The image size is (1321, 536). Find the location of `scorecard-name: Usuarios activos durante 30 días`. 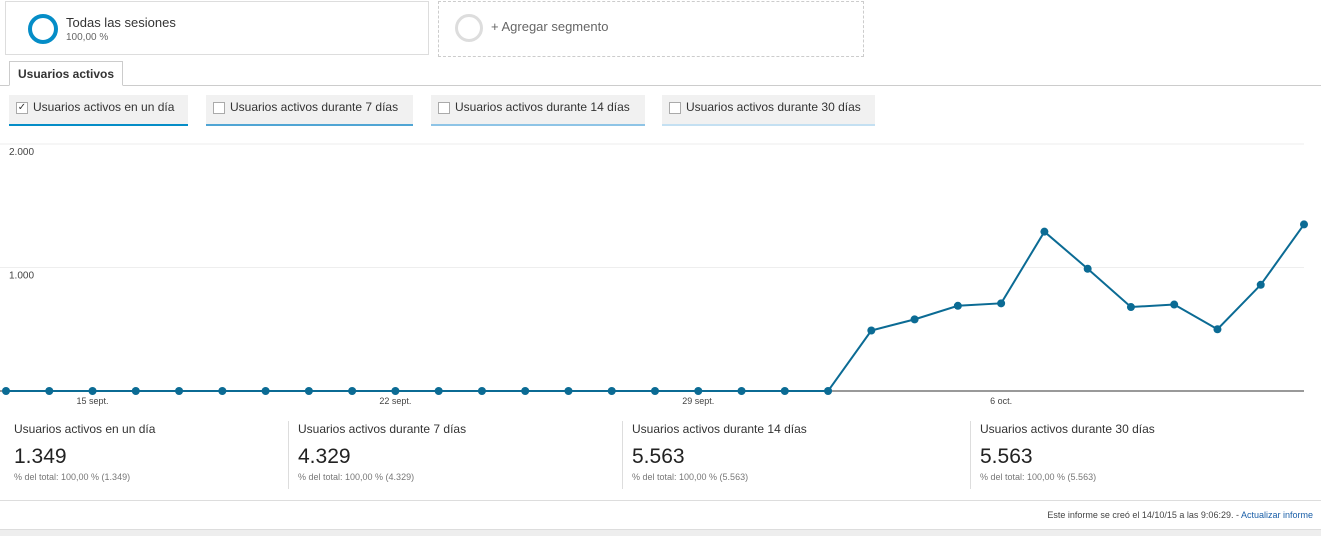

scorecard-name: Usuarios activos durante 30 días is located at coordinates (1067, 429).